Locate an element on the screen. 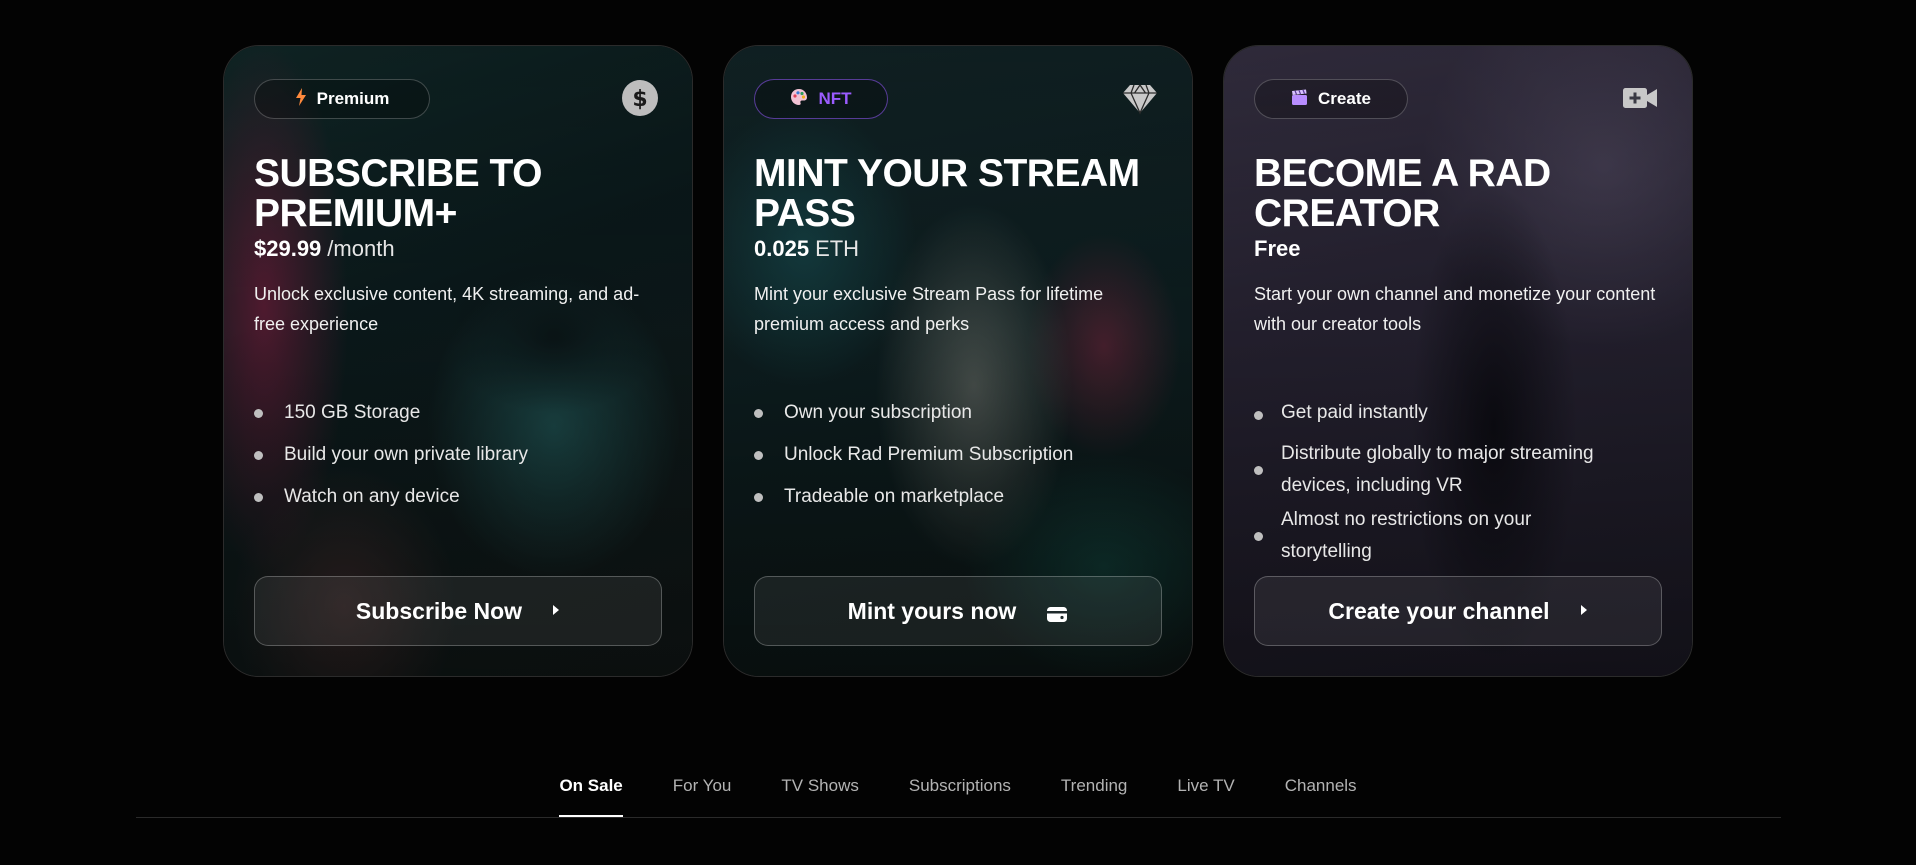  nft-badge: NFT is located at coordinates (821, 99).